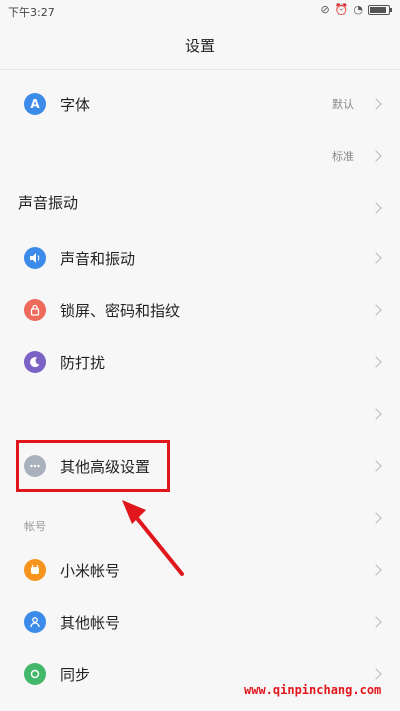 This screenshot has height=711, width=400. What do you see at coordinates (153, 538) in the screenshot?
I see `annotation-arrow` at bounding box center [153, 538].